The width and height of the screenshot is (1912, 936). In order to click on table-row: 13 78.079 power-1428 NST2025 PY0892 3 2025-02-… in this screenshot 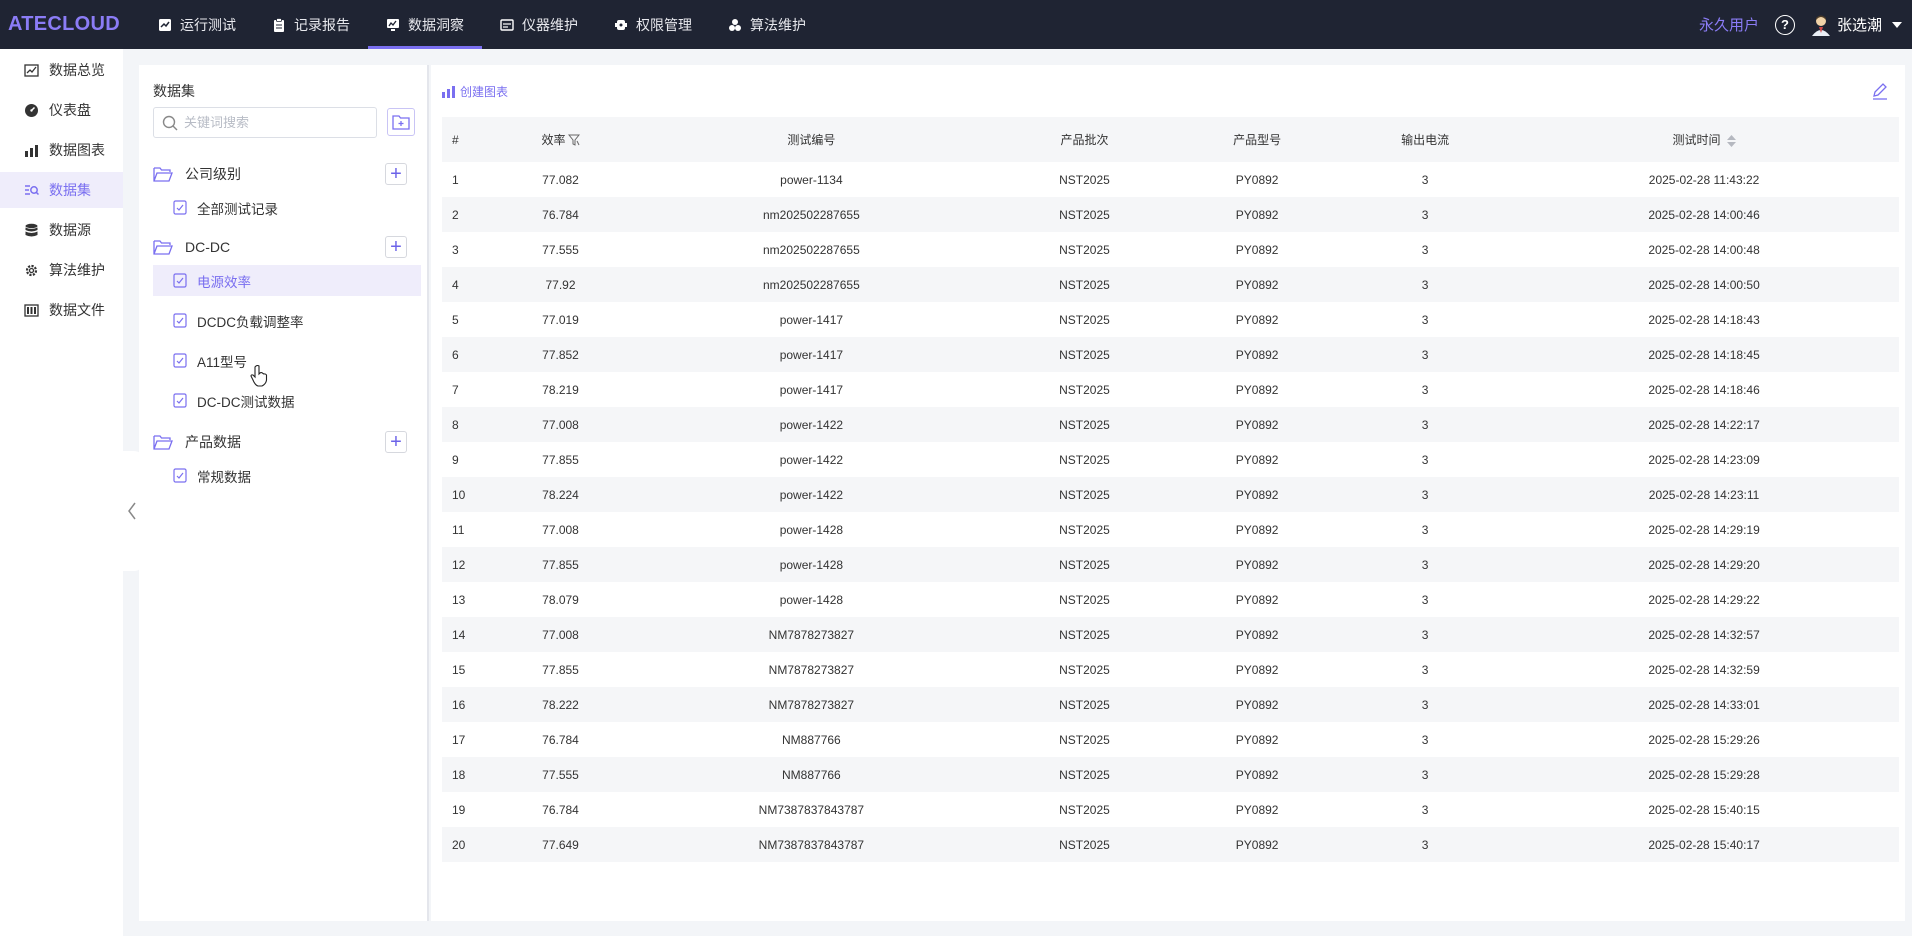, I will do `click(1170, 599)`.